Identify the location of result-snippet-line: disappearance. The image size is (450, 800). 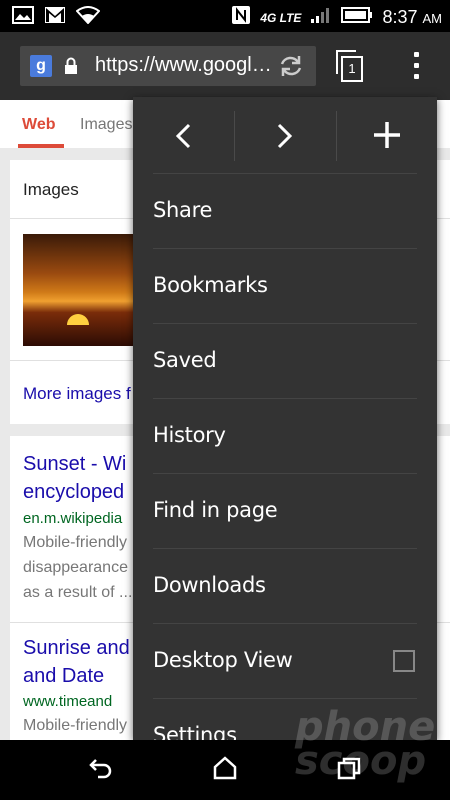
(75, 567).